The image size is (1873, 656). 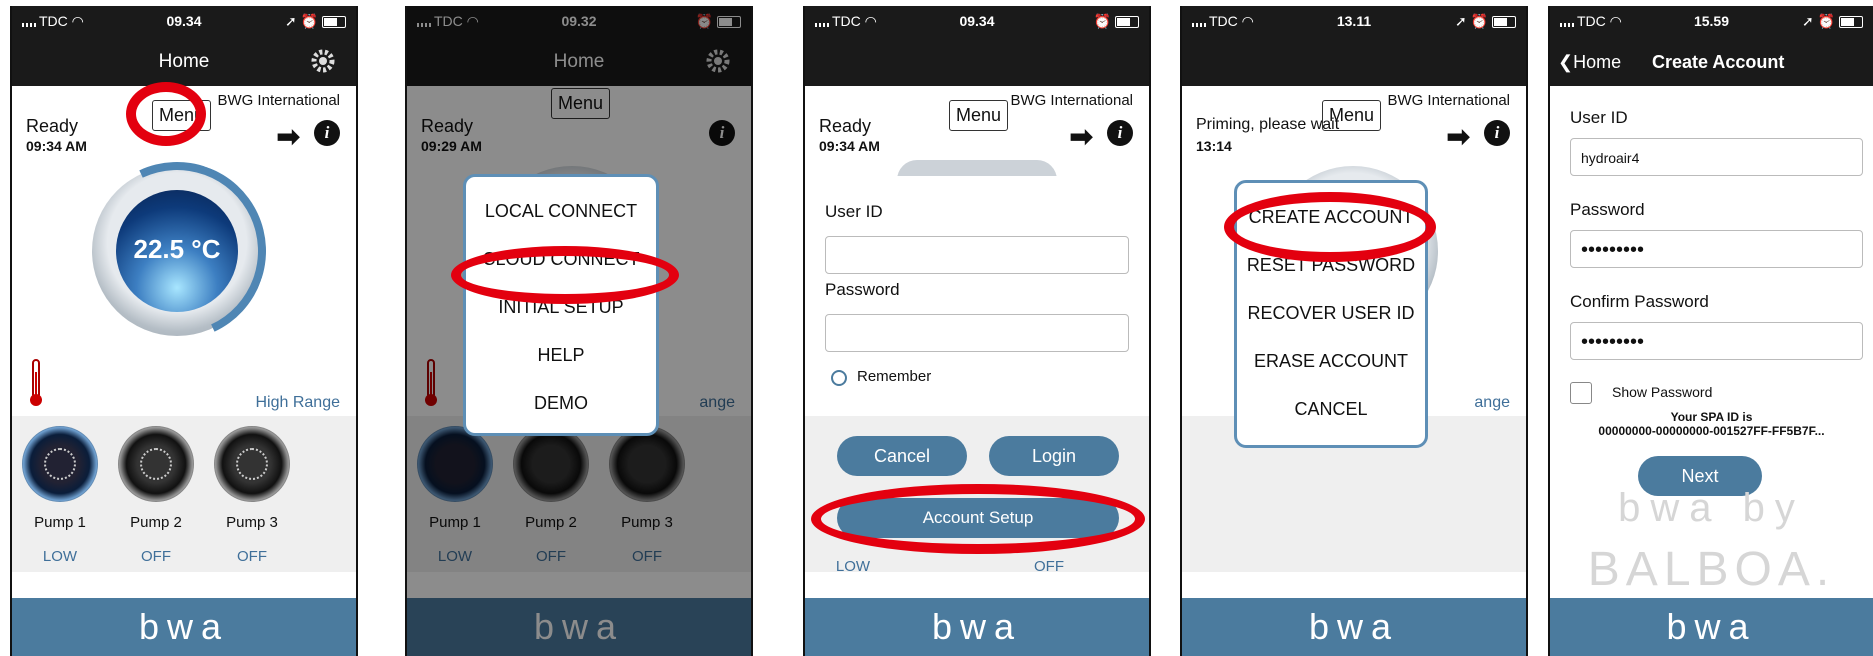 I want to click on password-input: •••••••••, so click(x=1716, y=249).